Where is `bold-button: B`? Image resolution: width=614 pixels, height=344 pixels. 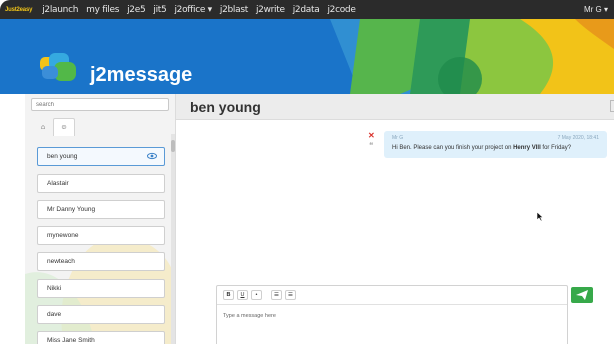
bold-button: B is located at coordinates (228, 295).